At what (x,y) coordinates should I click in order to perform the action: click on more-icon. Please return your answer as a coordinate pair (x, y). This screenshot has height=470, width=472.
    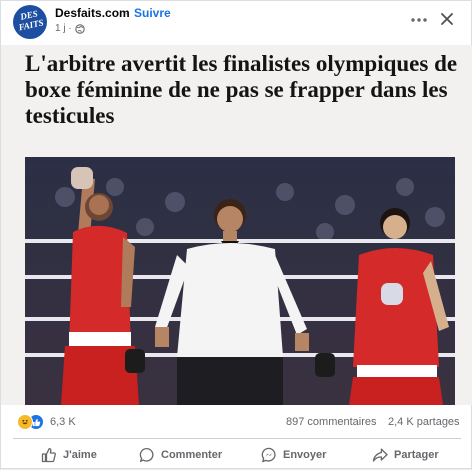
    Looking at the image, I should click on (419, 20).